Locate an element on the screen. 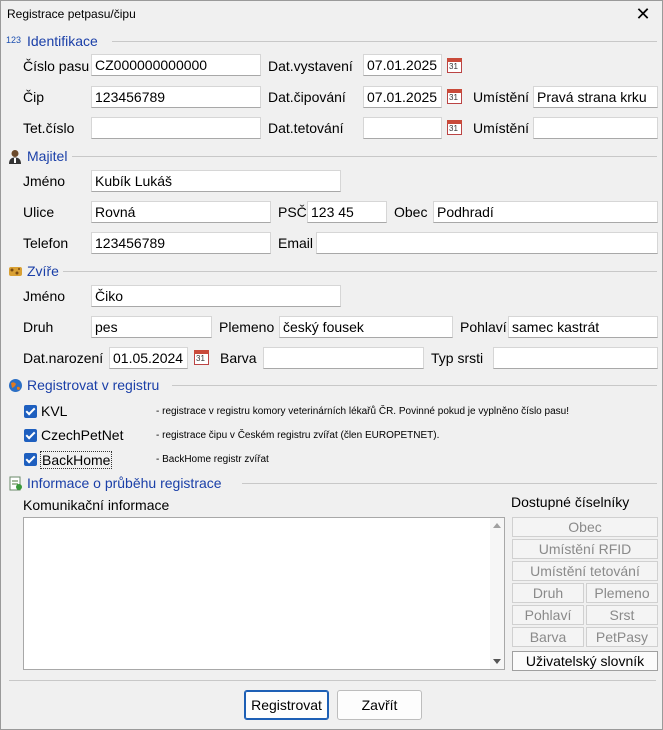  zvire-jmeno-label: Jméno is located at coordinates (44, 296).